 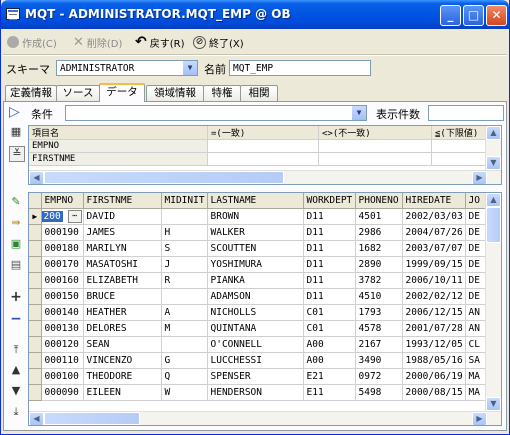 I want to click on insert-row-icon: ⇛, so click(x=16, y=223).